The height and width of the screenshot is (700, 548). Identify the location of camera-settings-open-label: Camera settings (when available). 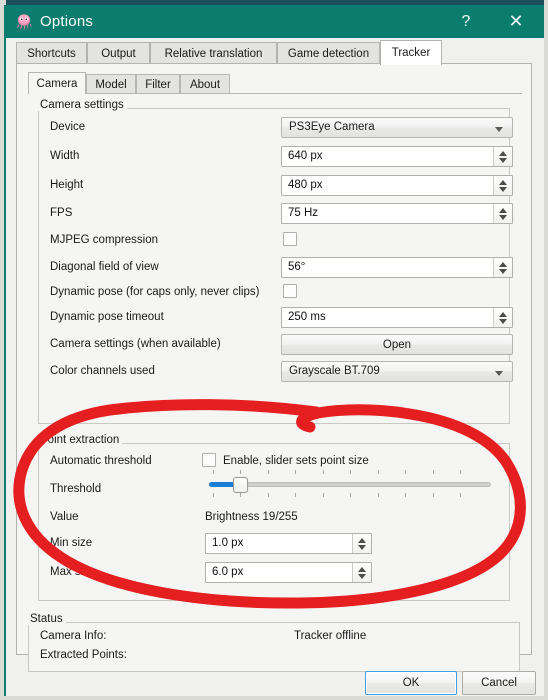
(135, 344).